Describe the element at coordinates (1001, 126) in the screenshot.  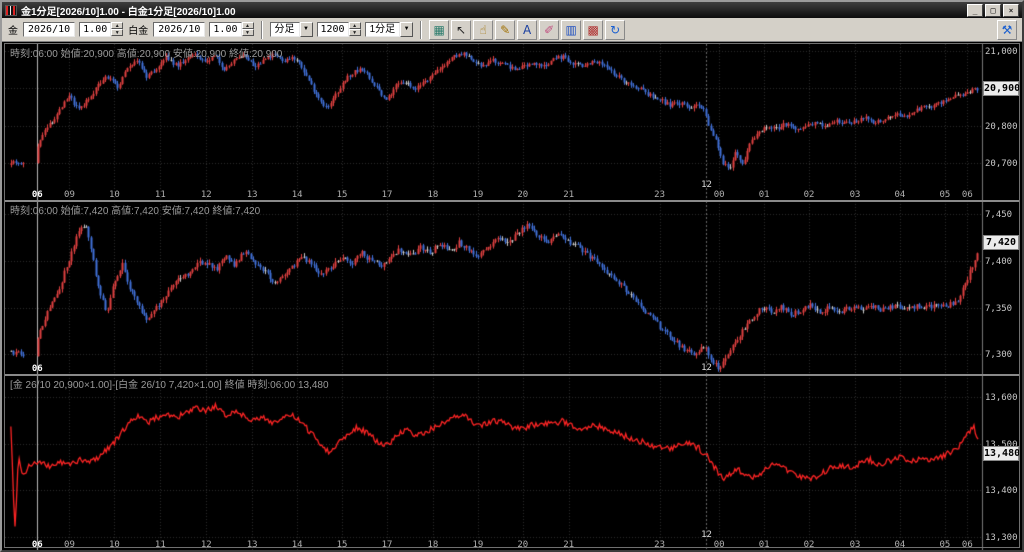
I see `y-axis-label: 20,800` at that location.